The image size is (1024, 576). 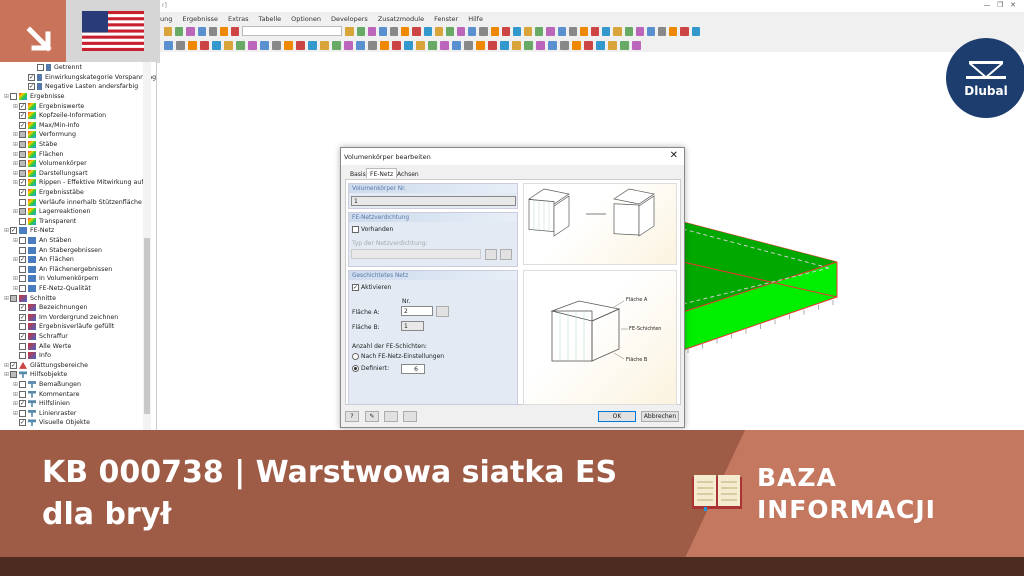 I want to click on tree-item: ⊞ ✓ An Flächen, so click(x=43, y=260).